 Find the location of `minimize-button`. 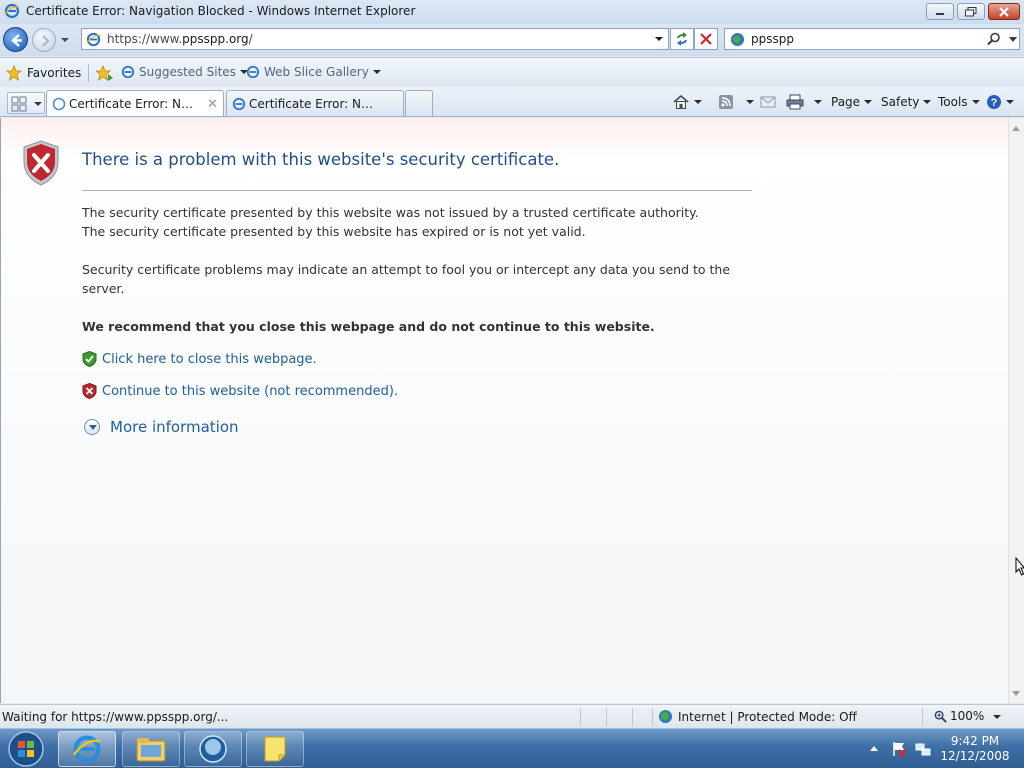

minimize-button is located at coordinates (940, 11).